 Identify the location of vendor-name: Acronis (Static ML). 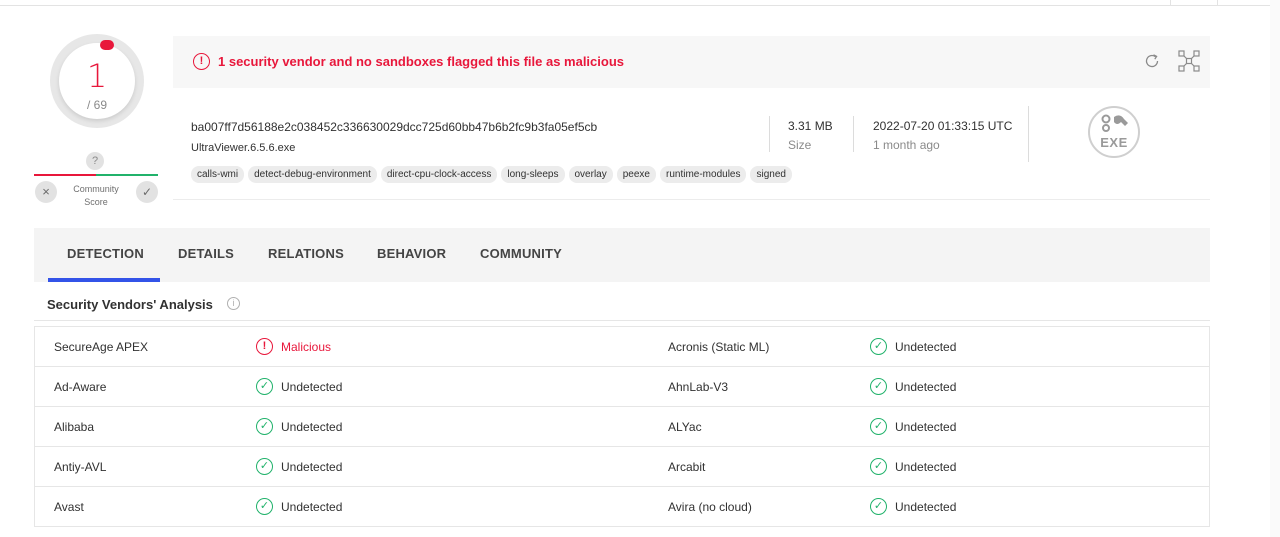
(719, 347).